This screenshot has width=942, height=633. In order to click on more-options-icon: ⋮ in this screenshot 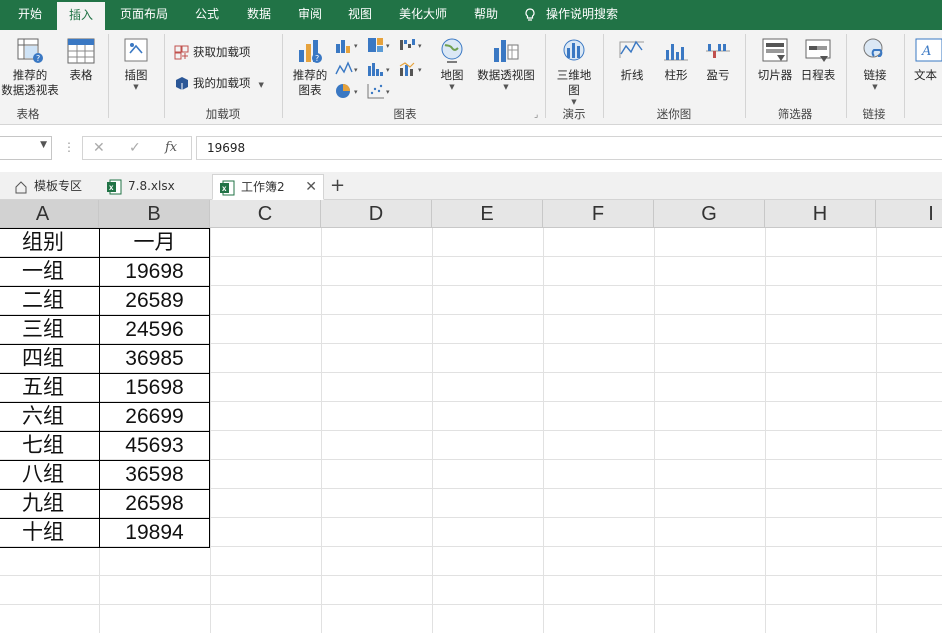, I will do `click(69, 147)`.